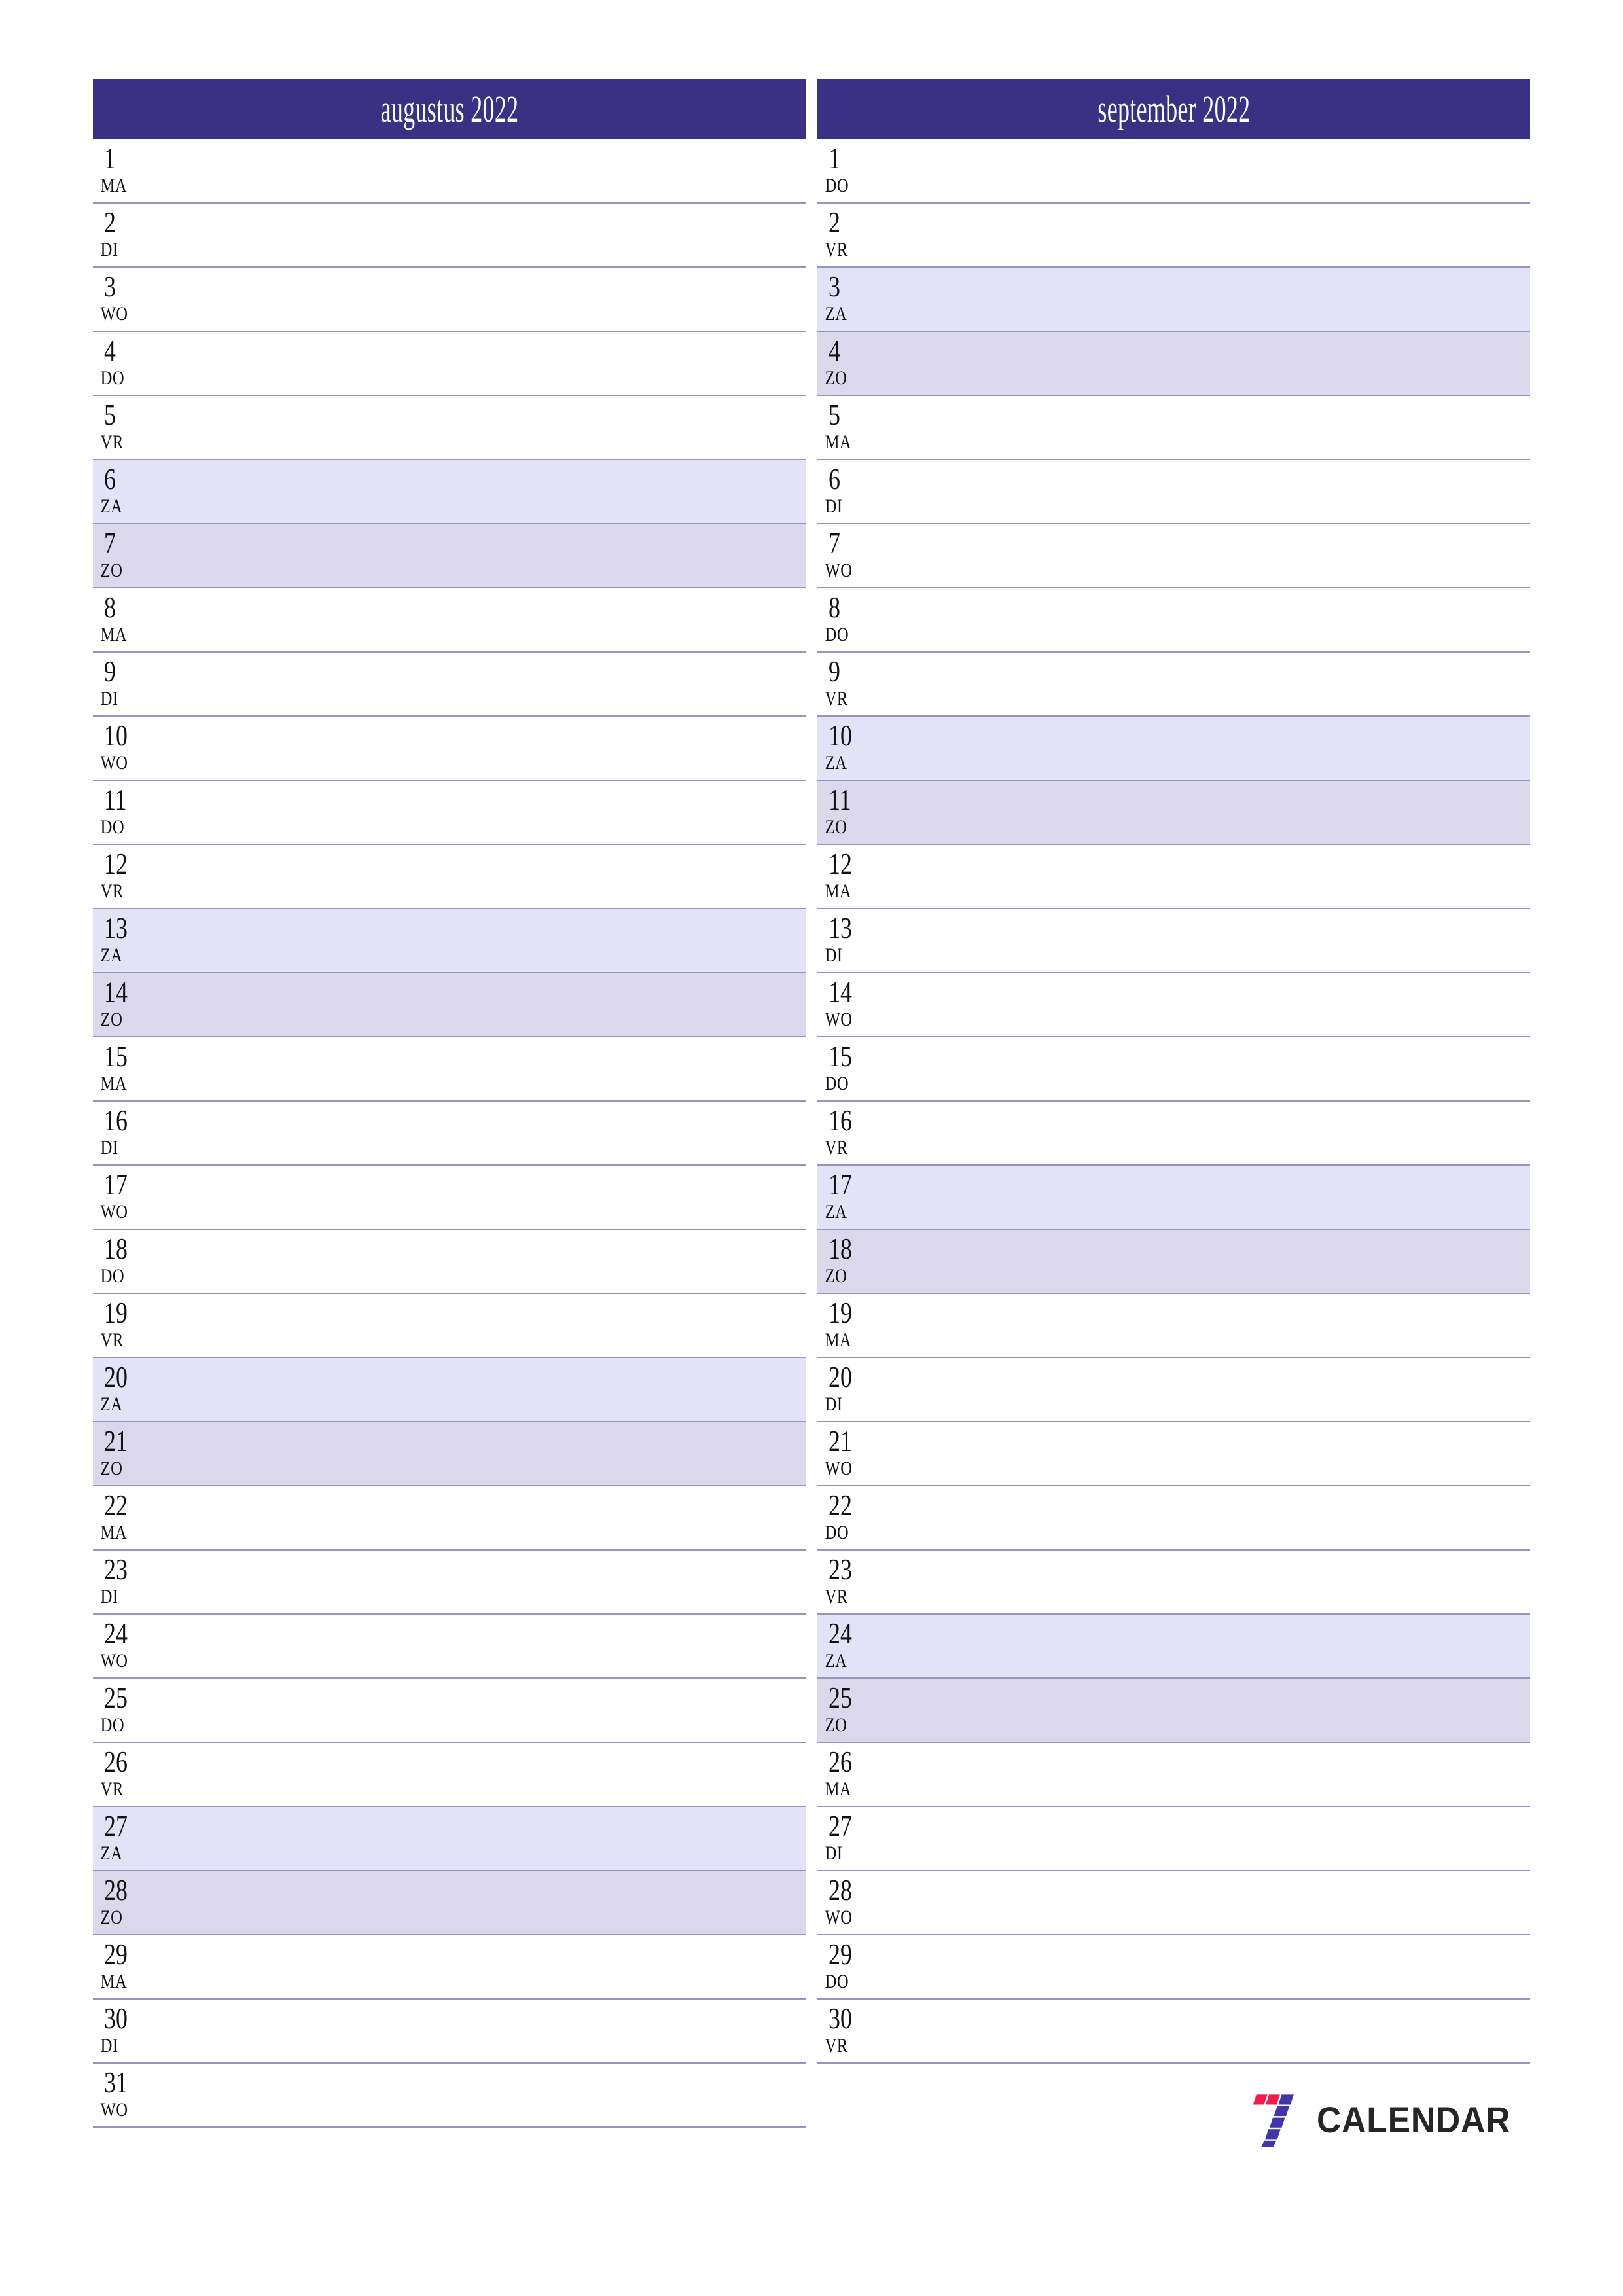 The image size is (1623, 2296). What do you see at coordinates (450, 1839) in the screenshot?
I see `day-row: 27 ZA` at bounding box center [450, 1839].